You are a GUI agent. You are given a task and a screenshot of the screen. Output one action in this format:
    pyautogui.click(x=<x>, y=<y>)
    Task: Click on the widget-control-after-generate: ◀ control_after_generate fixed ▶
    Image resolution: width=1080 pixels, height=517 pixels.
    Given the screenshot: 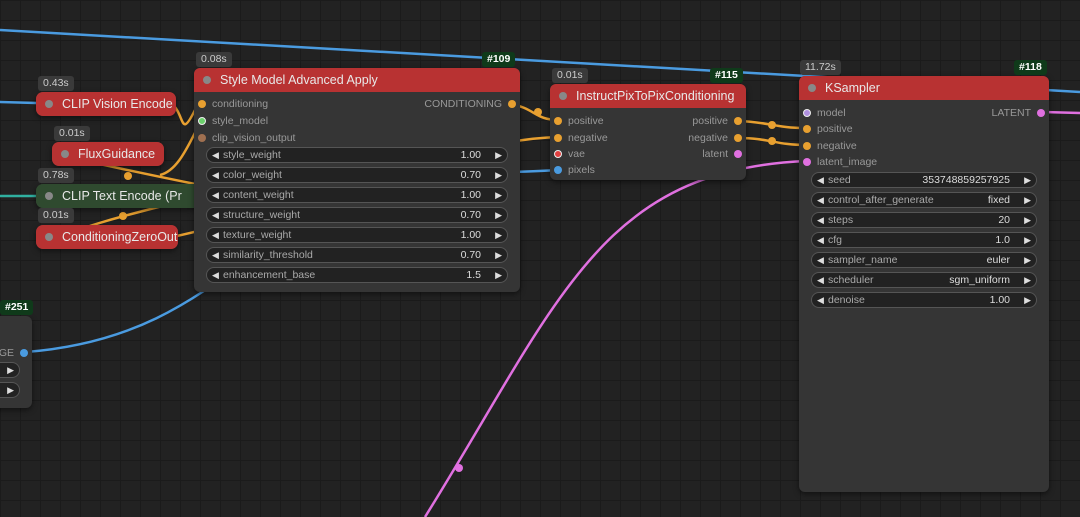 What is the action you would take?
    pyautogui.click(x=924, y=200)
    